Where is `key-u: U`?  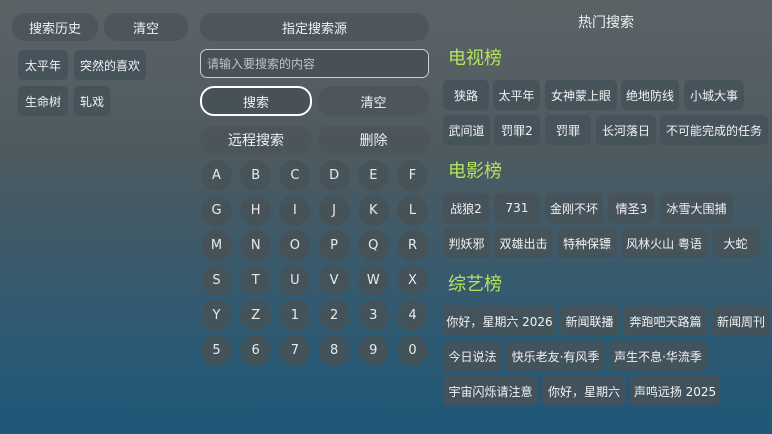 key-u: U is located at coordinates (295, 280).